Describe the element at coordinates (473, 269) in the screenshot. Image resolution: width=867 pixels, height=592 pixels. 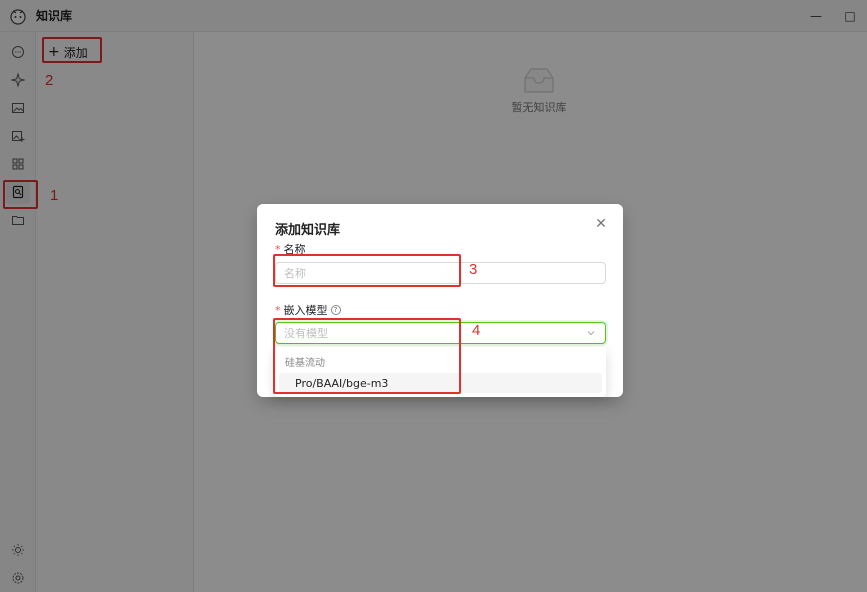
I see `annotation-number-3: 3` at that location.